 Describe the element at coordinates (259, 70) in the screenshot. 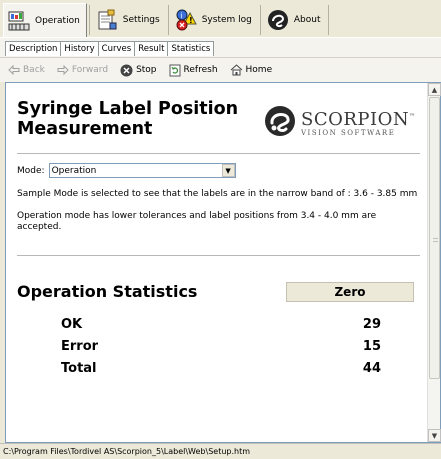

I see `home-label: Home` at that location.